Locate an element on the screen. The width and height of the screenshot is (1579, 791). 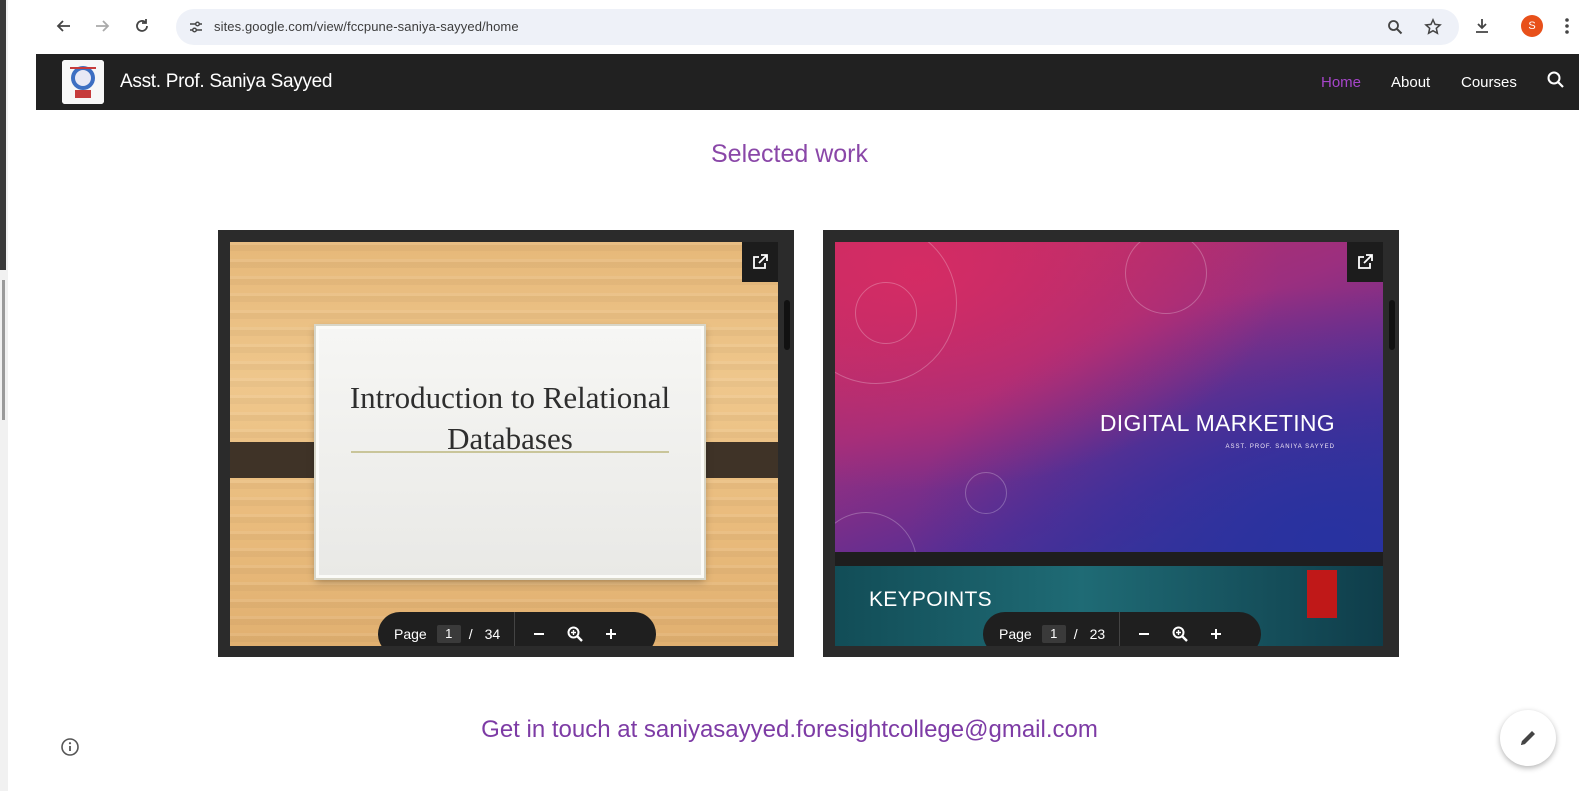
nav-about: About is located at coordinates (1410, 82).